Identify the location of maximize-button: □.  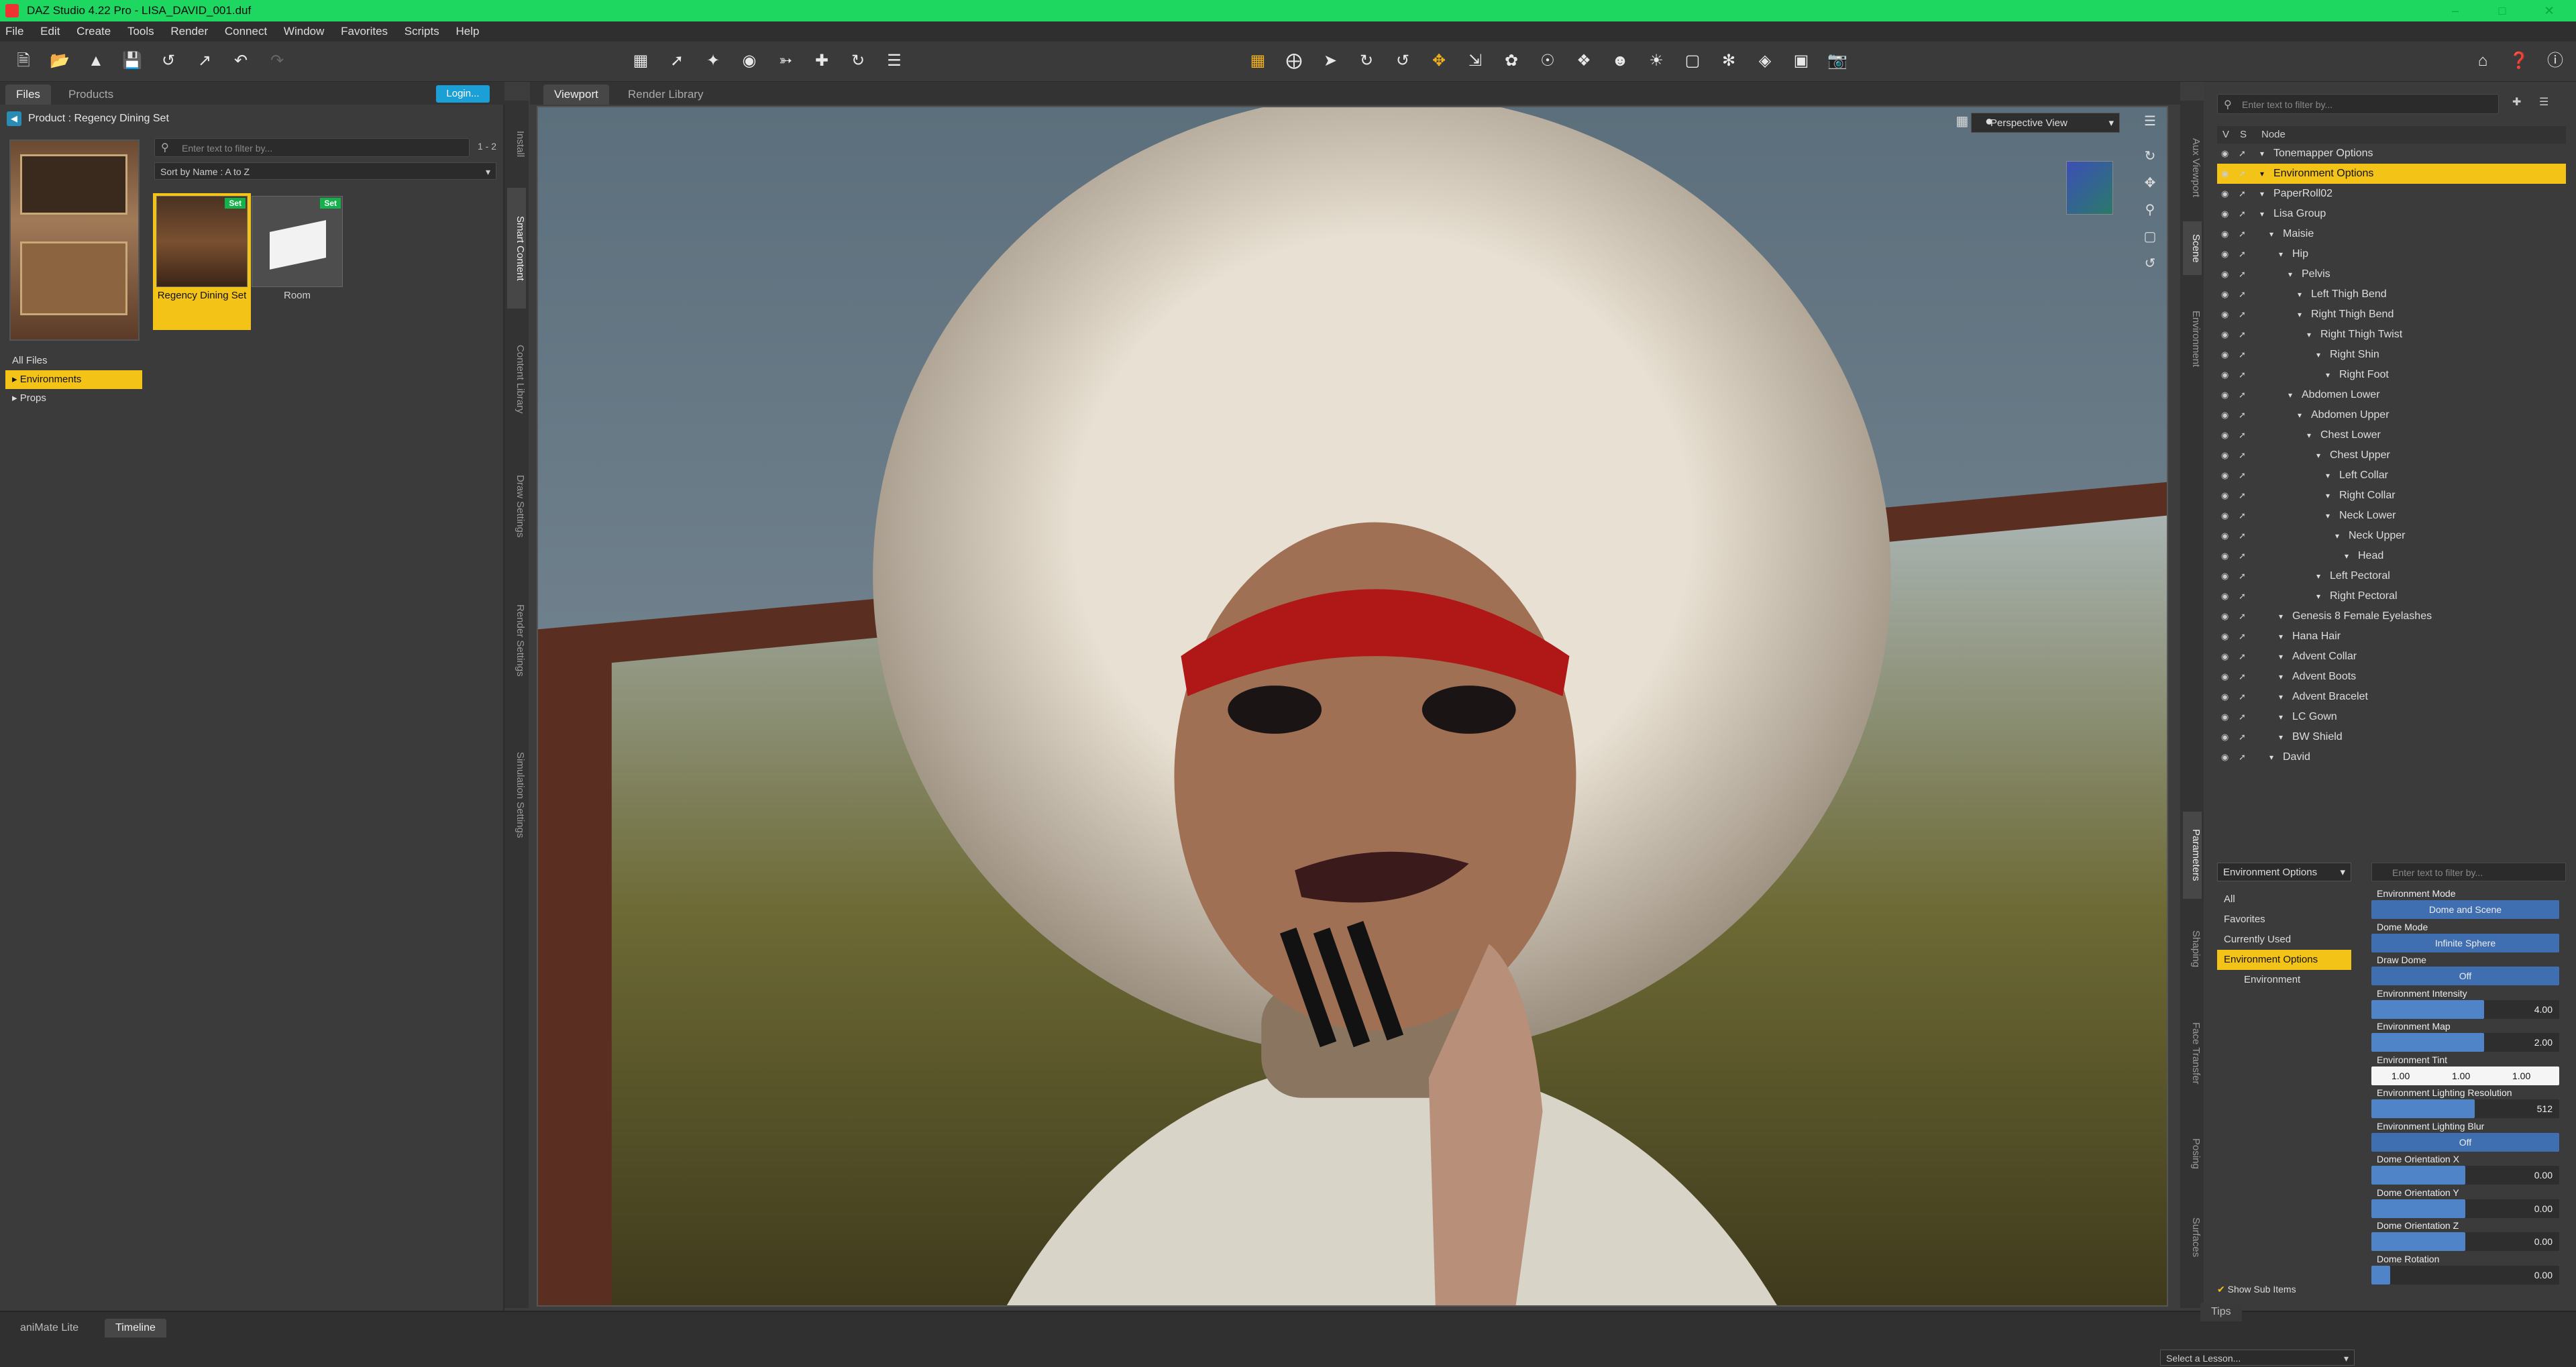
(2502, 10).